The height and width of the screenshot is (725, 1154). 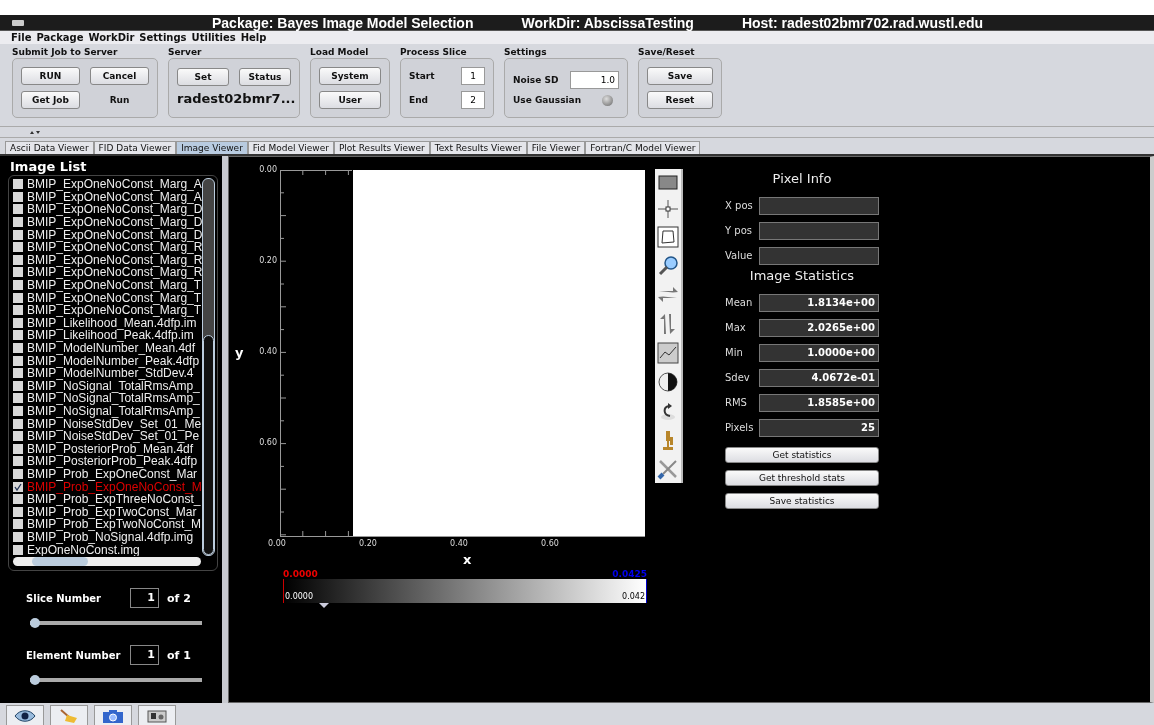 What do you see at coordinates (107, 561) in the screenshot?
I see `horizontal-scrollbar` at bounding box center [107, 561].